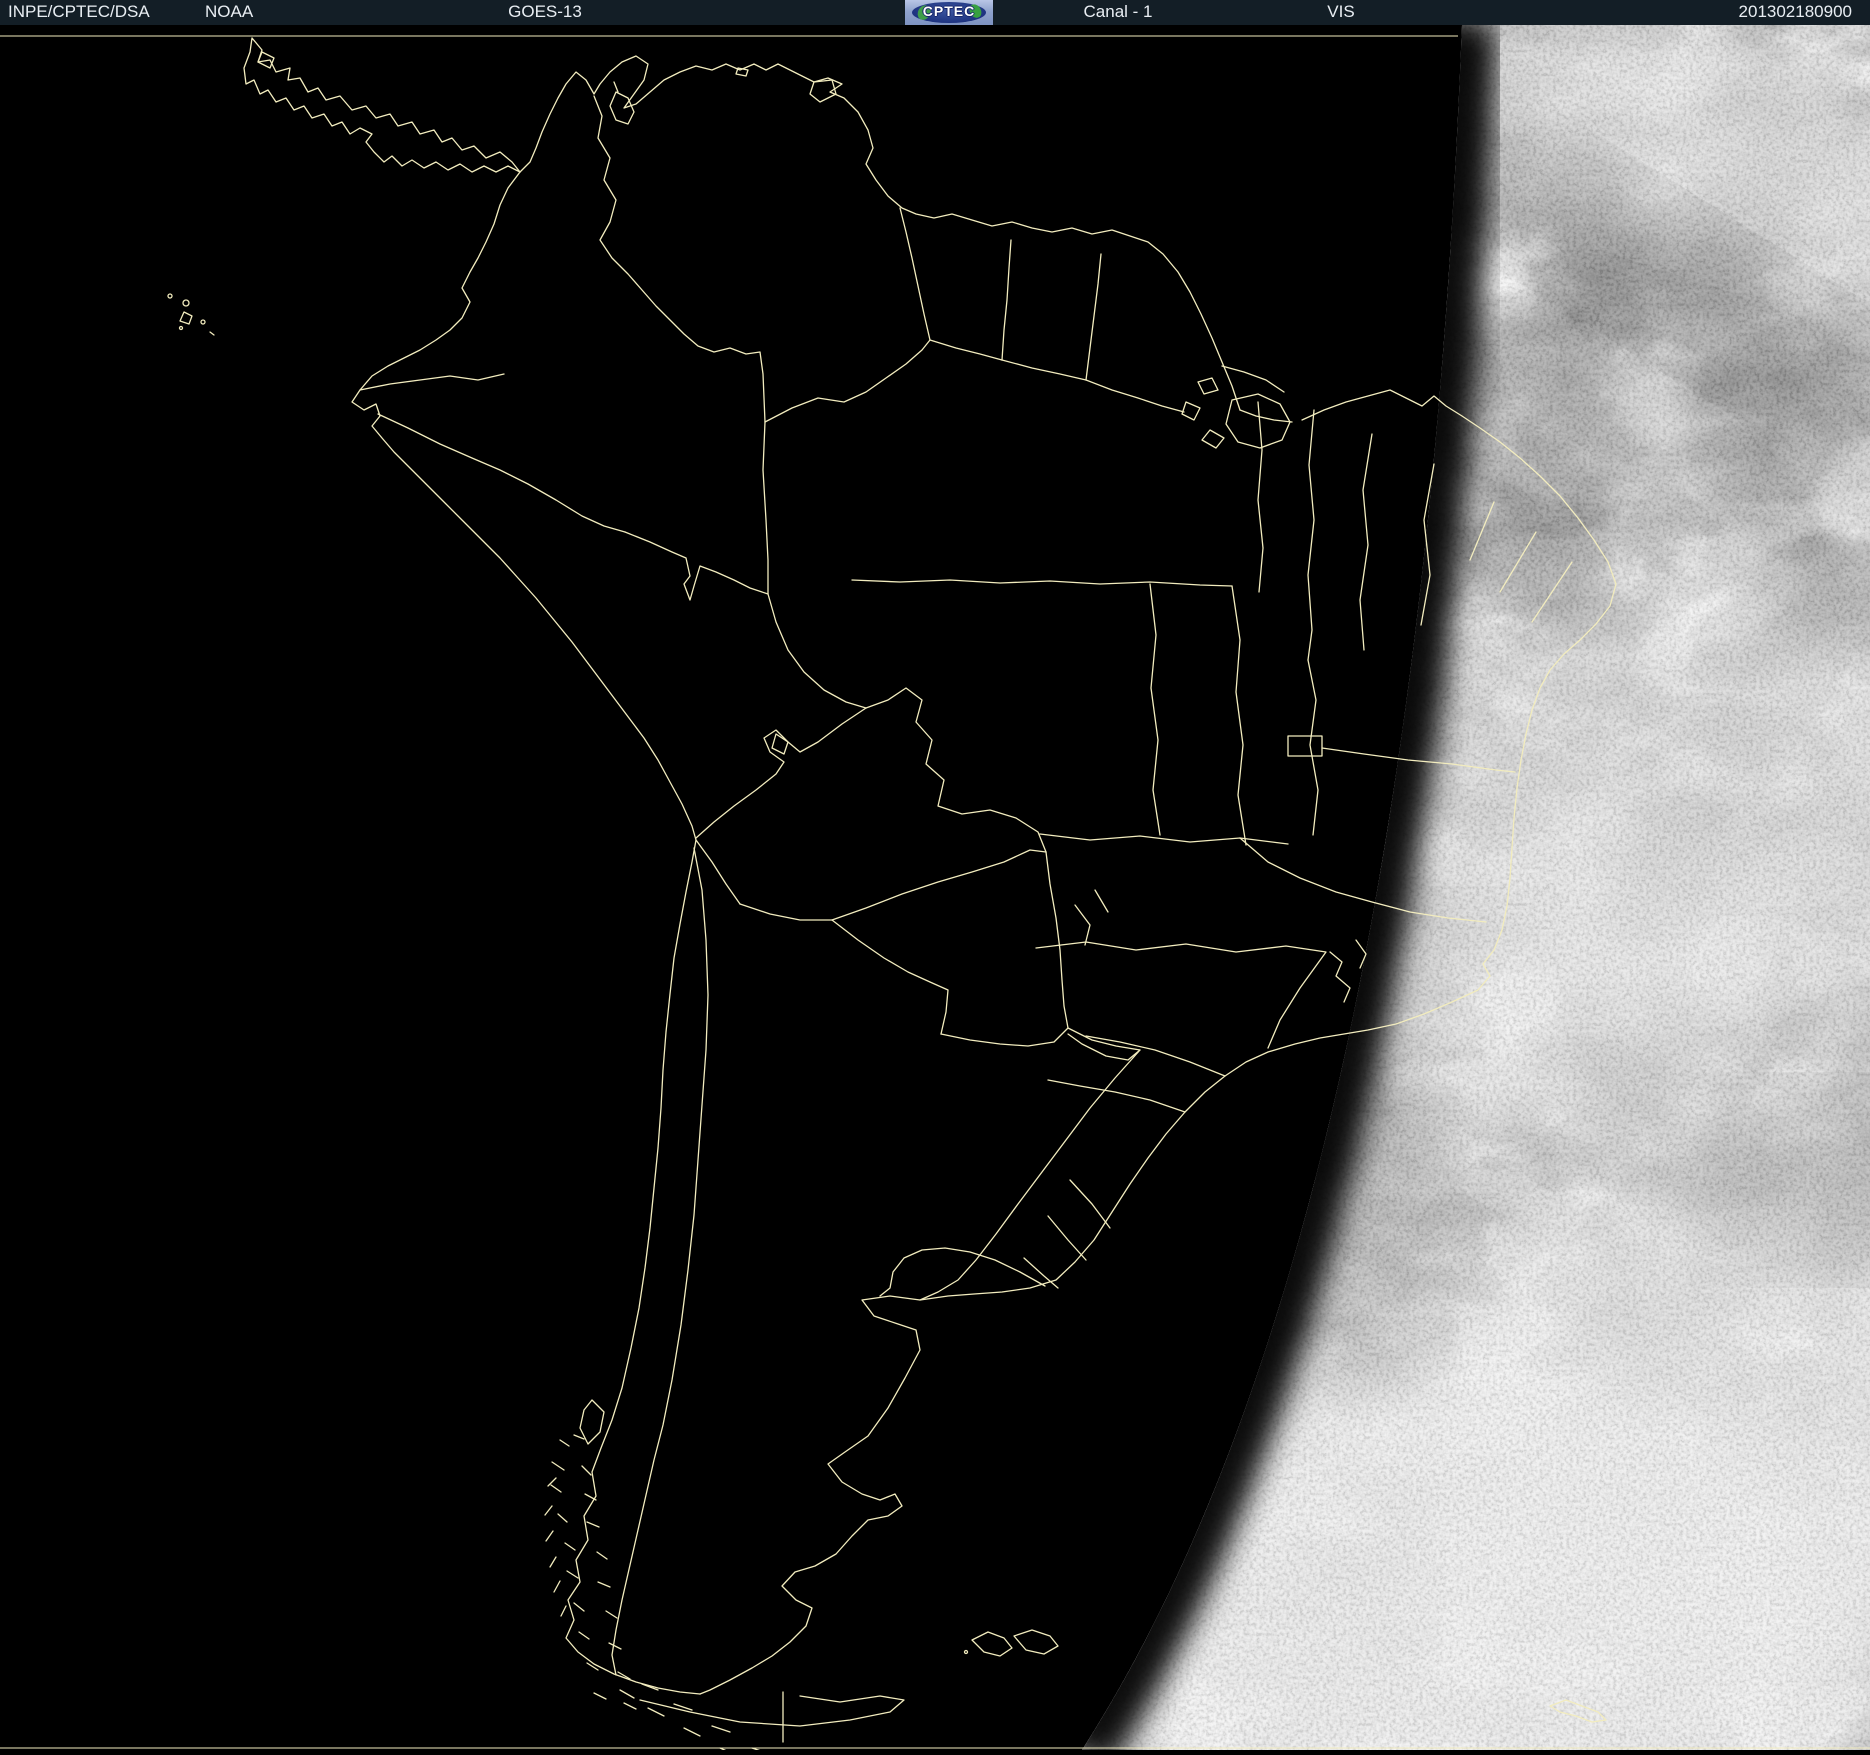  I want to click on timestamp-label: 201302180900, so click(1795, 11).